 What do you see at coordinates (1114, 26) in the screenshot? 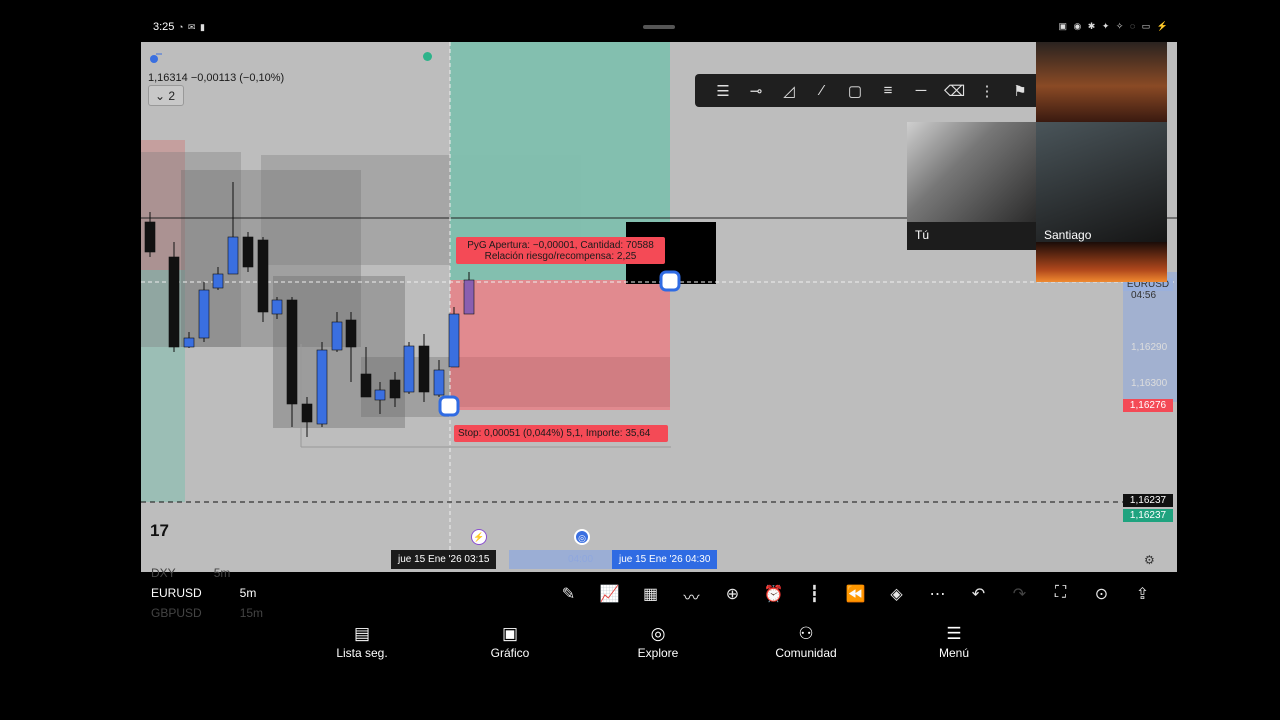
I see `system-status-icons: ▣ ◉ ✱ ✦ ✧ ◌ ▭ ⚡` at bounding box center [1114, 26].